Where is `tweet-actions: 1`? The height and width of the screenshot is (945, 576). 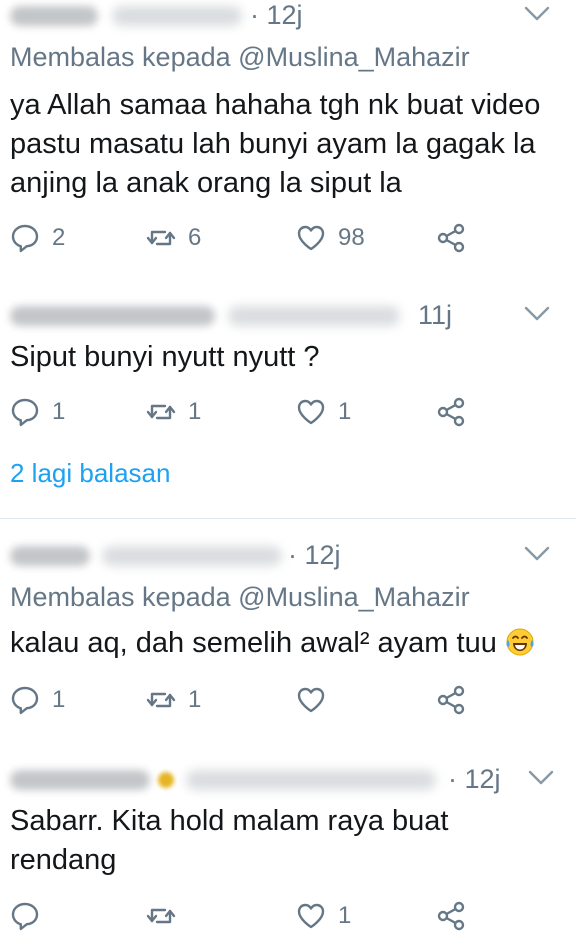
tweet-actions: 1 is located at coordinates (288, 916).